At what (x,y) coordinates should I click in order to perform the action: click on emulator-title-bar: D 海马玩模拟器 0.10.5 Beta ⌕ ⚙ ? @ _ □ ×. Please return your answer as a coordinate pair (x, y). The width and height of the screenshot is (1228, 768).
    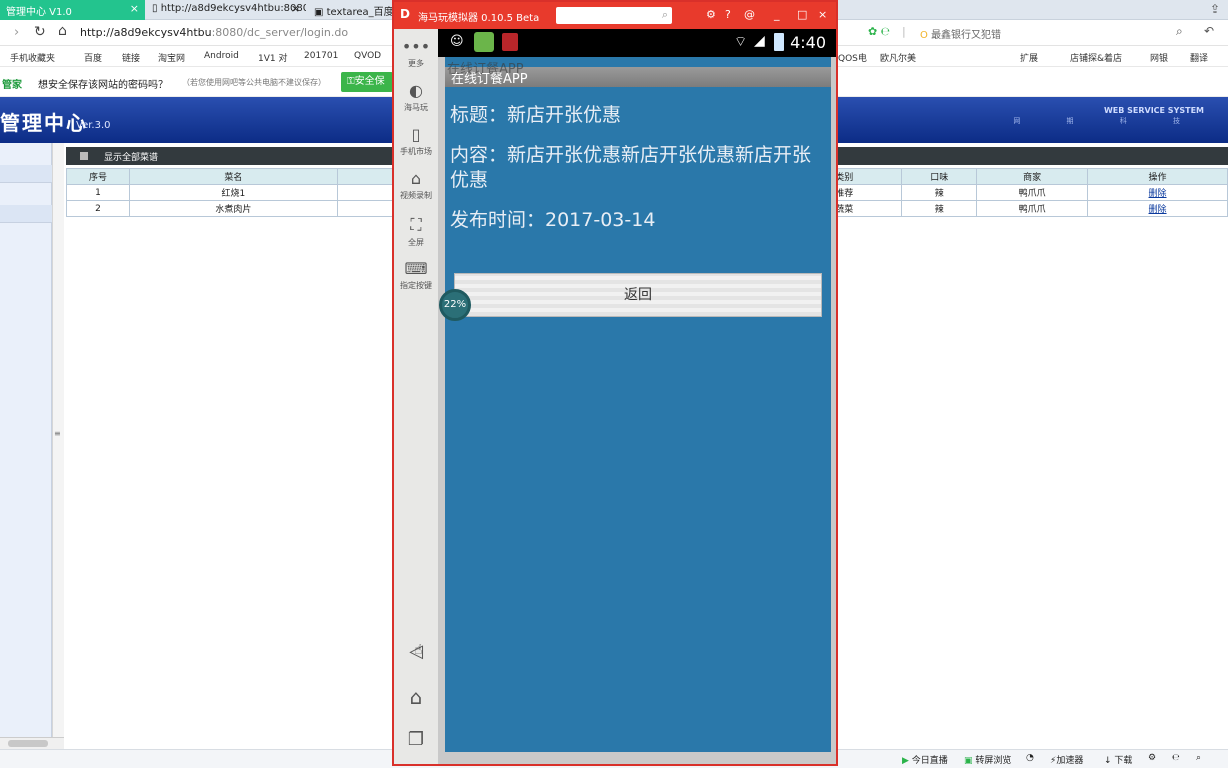
    Looking at the image, I should click on (615, 15).